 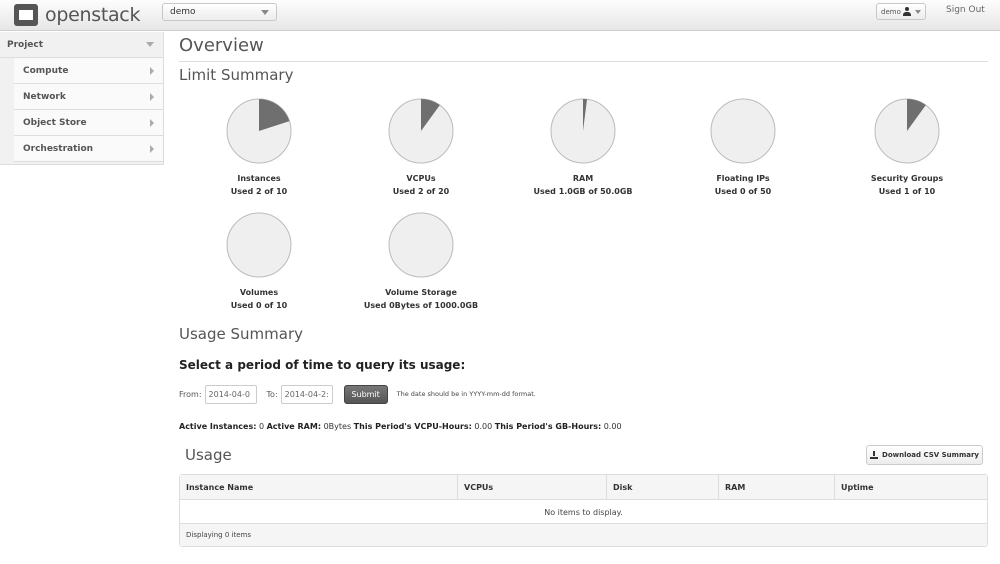 I want to click on limit-ram: RAM Used 1.0GB of 50.0GB, so click(x=583, y=148).